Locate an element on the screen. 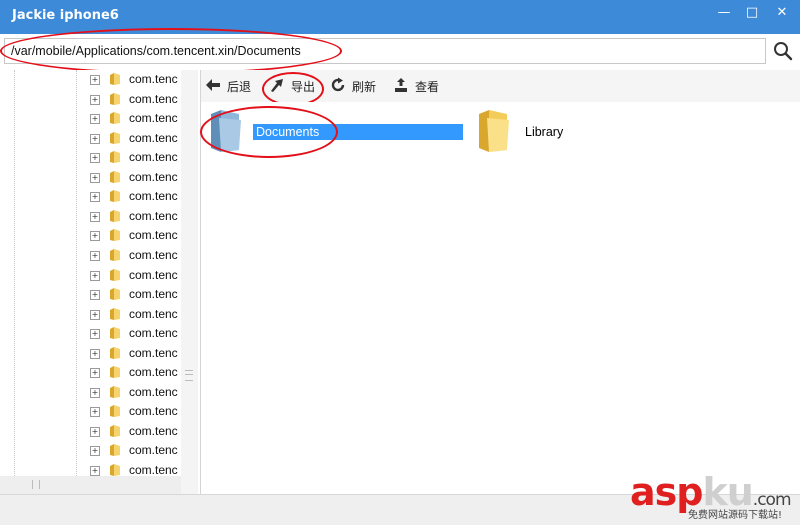 The height and width of the screenshot is (525, 800). folder-label: Library is located at coordinates (544, 132).